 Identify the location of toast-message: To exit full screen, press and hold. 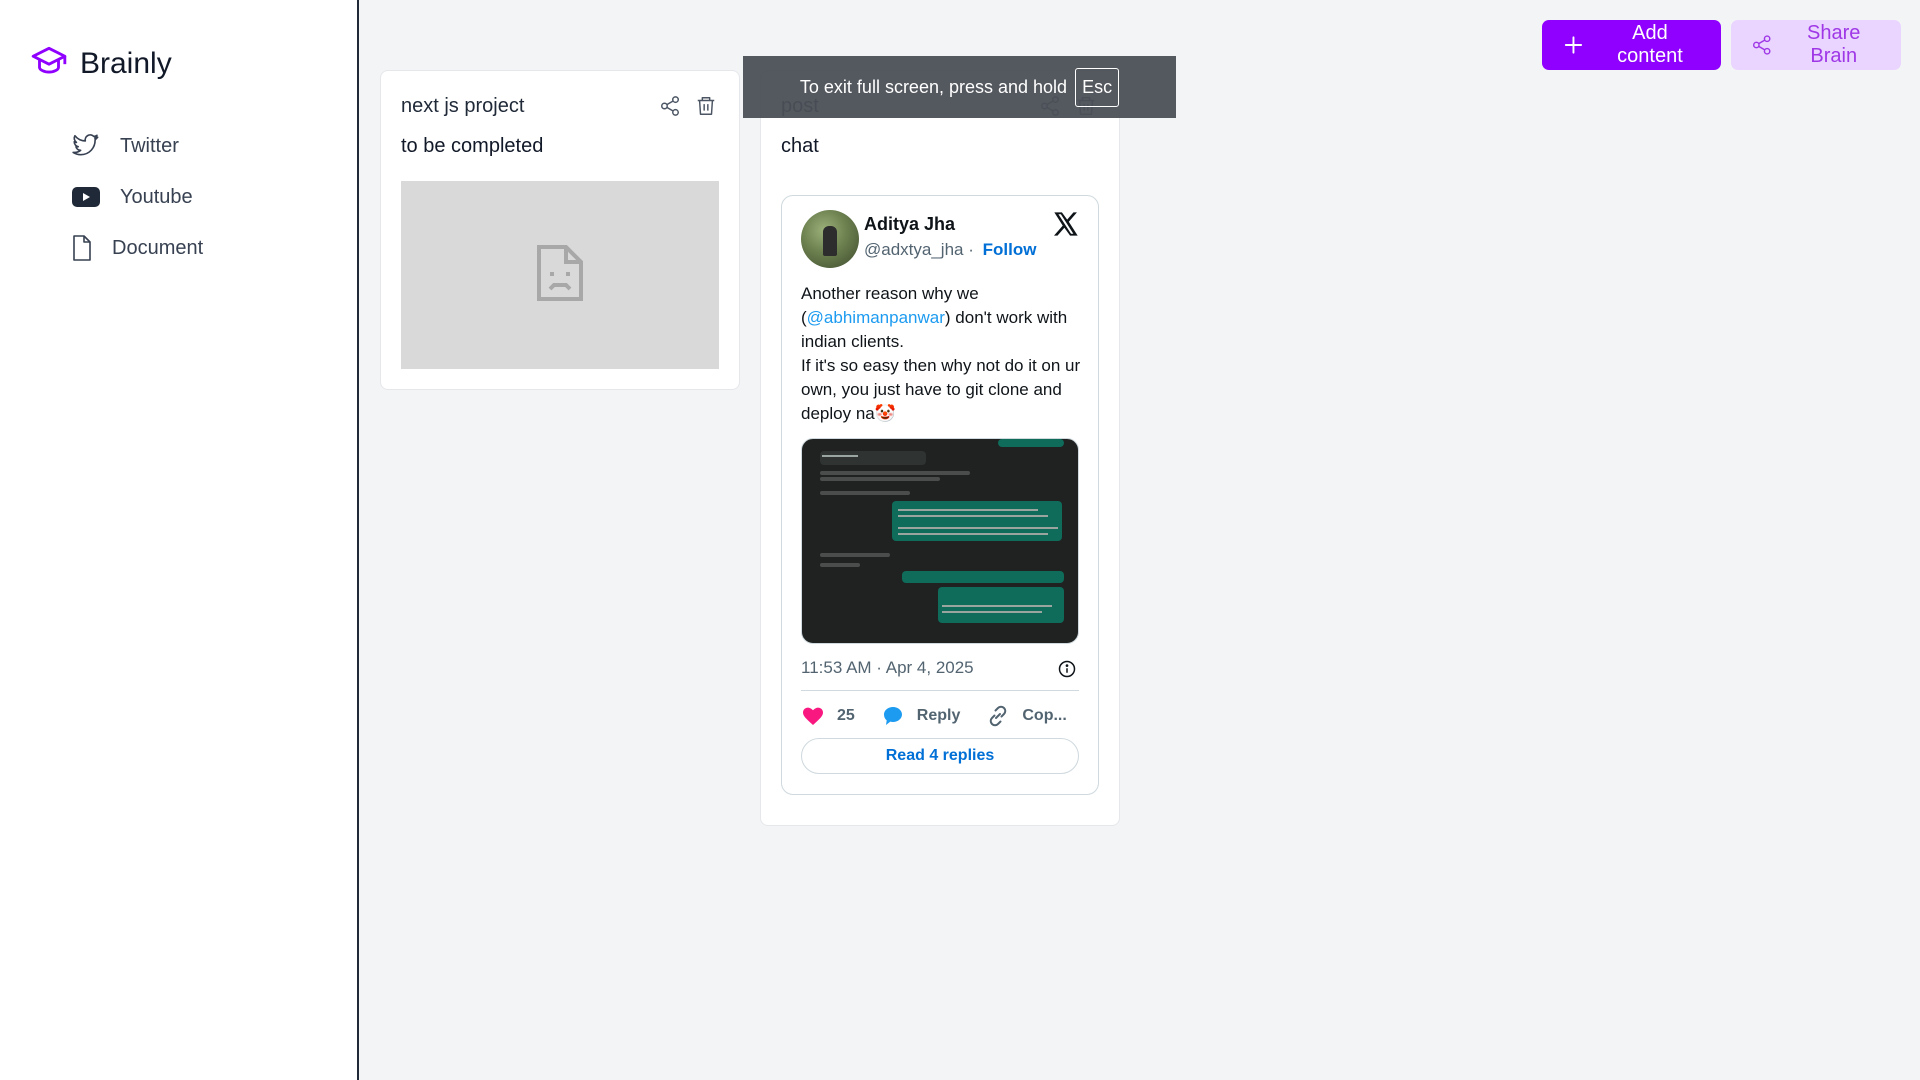
(933, 86).